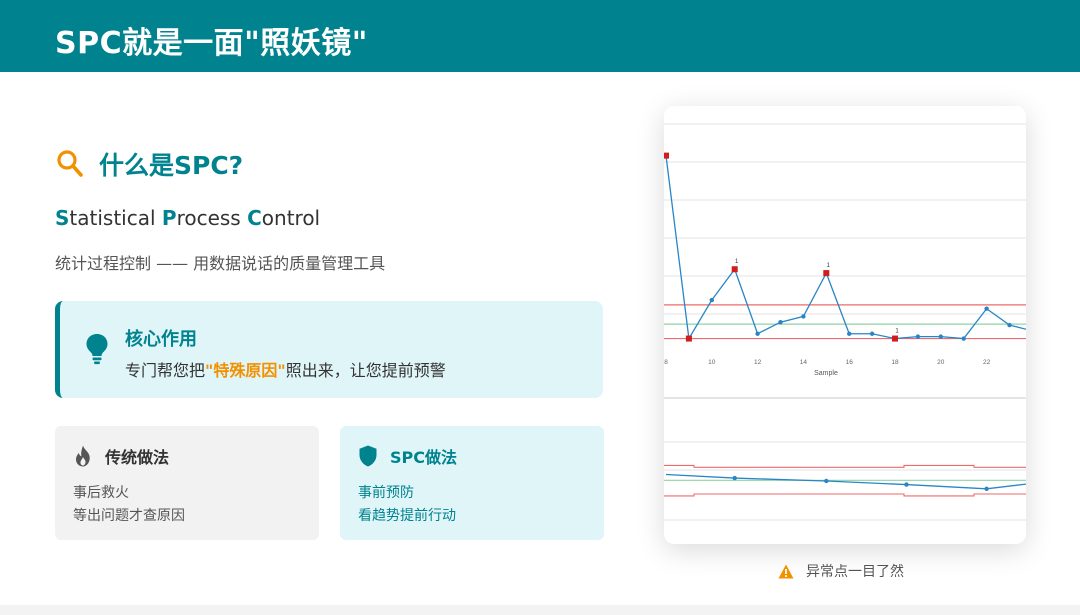  Describe the element at coordinates (407, 516) in the screenshot. I see `spc-line-2: 看趋势提前行动` at that location.